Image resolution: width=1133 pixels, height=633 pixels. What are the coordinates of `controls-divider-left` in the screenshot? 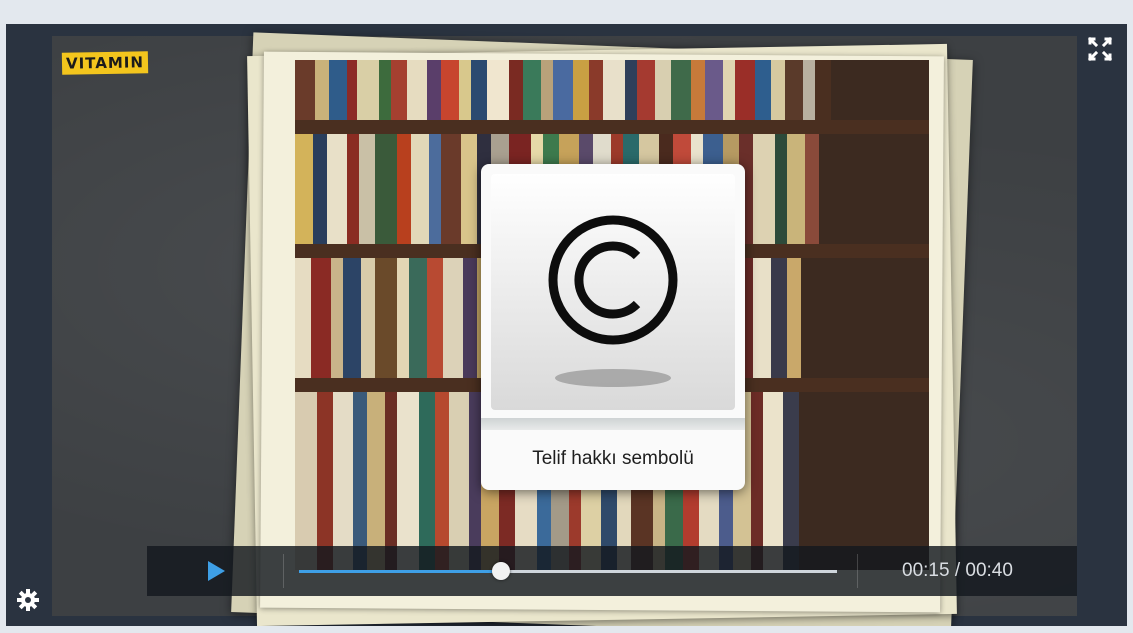 It's located at (283, 571).